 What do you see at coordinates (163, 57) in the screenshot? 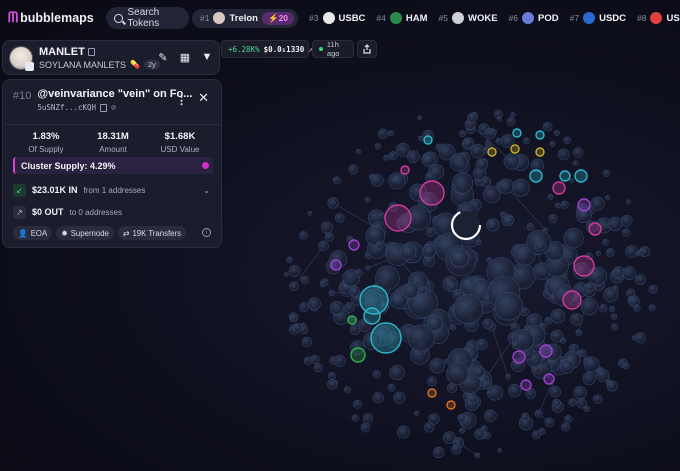
I see `edit-icon: ✎` at bounding box center [163, 57].